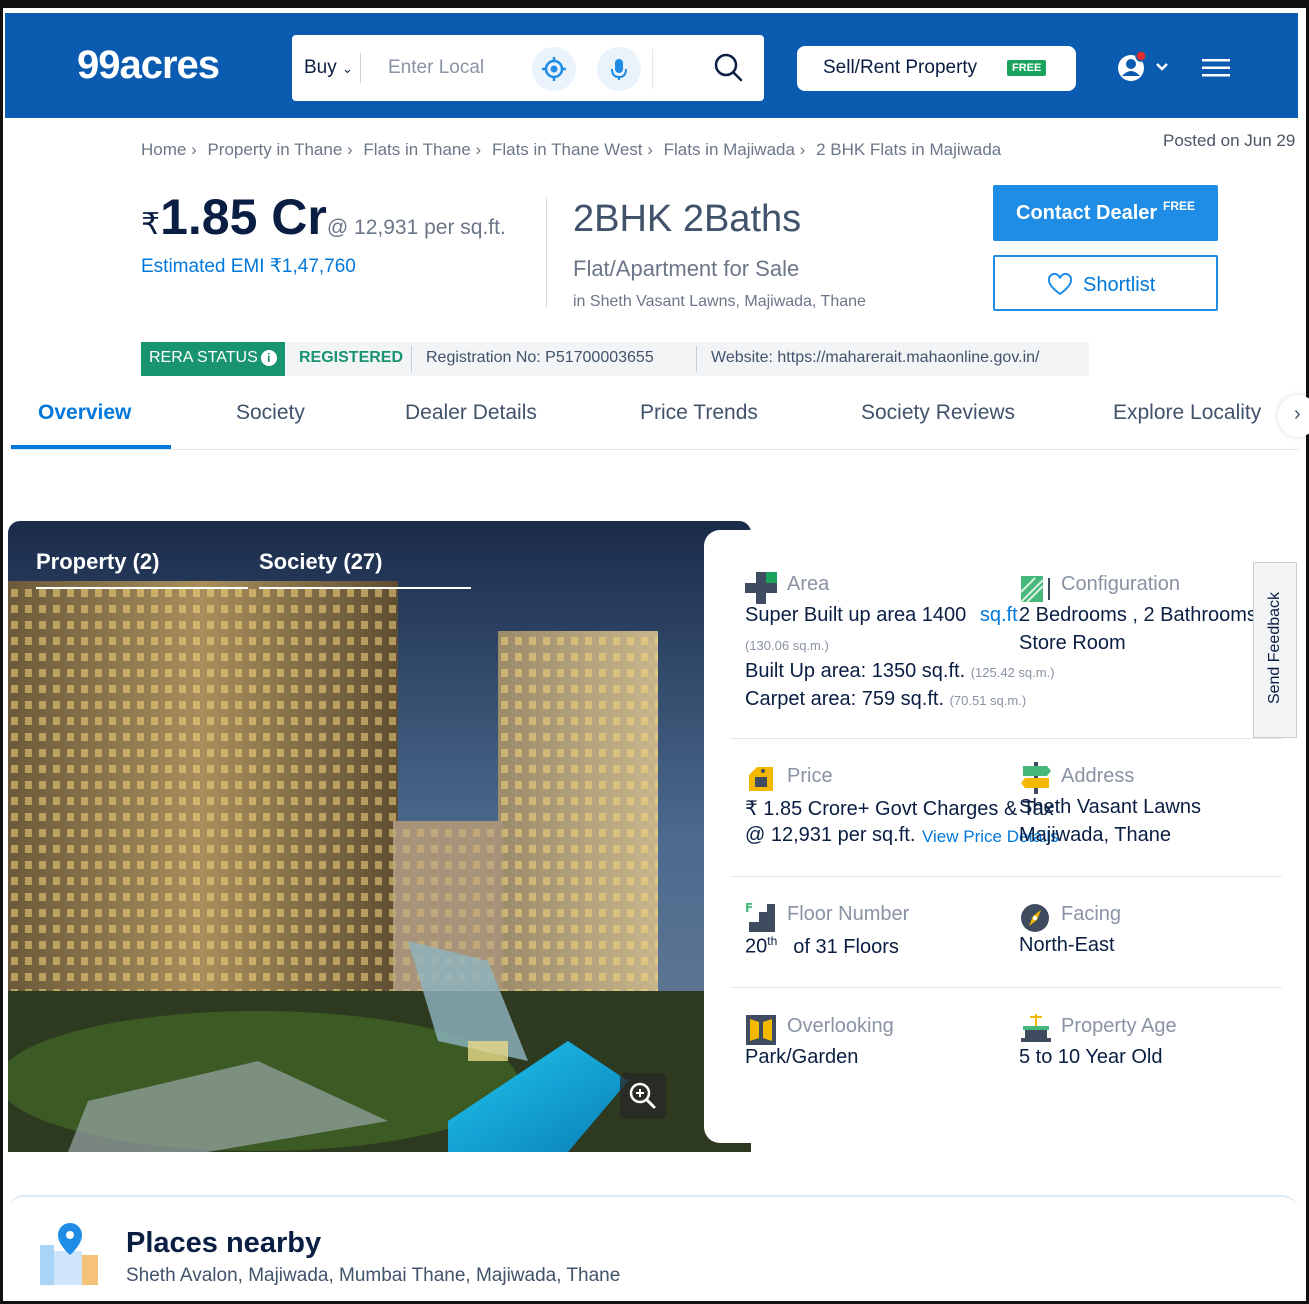 Image resolution: width=1309 pixels, height=1304 pixels. What do you see at coordinates (1087, 213) in the screenshot?
I see `contact-dealer-label: Contact Dealer` at bounding box center [1087, 213].